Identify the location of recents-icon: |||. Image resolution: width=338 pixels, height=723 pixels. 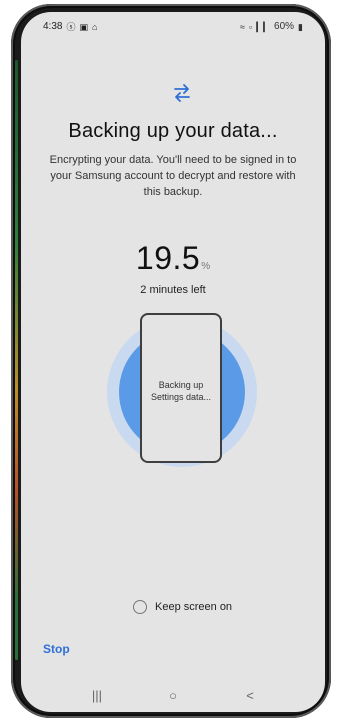
(97, 695).